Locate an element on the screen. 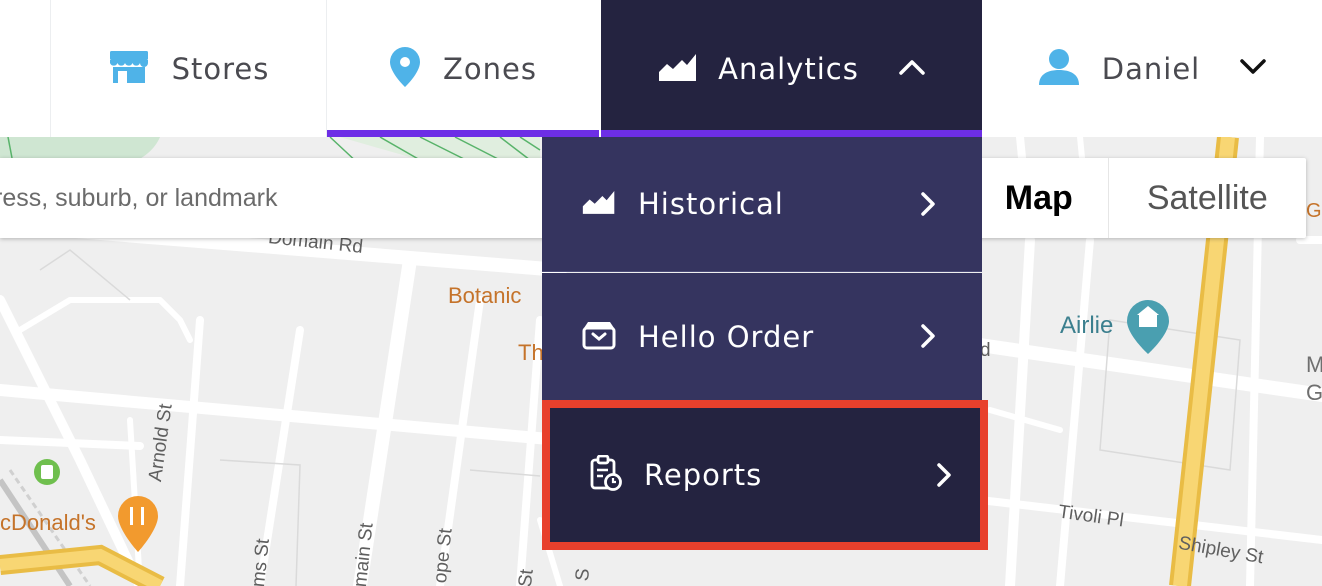 Image resolution: width=1322 pixels, height=586 pixels. menu-item-historical: Historical is located at coordinates (762, 204).